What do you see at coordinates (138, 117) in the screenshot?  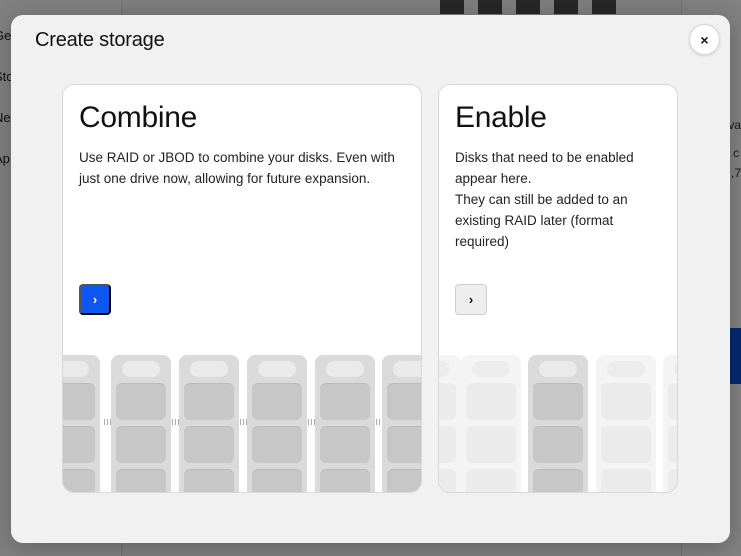 I see `combine-title: Combine` at bounding box center [138, 117].